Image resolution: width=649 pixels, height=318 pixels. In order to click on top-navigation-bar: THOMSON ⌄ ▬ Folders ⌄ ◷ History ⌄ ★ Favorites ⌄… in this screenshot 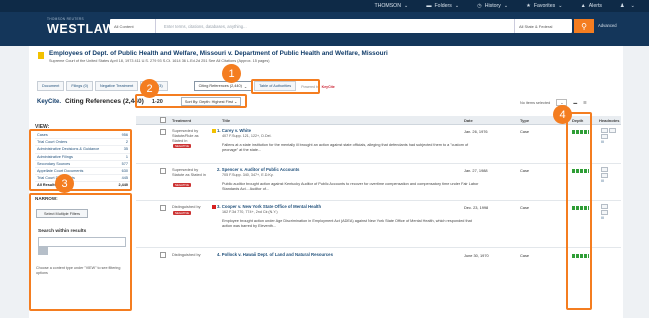, I will do `click(324, 6)`.